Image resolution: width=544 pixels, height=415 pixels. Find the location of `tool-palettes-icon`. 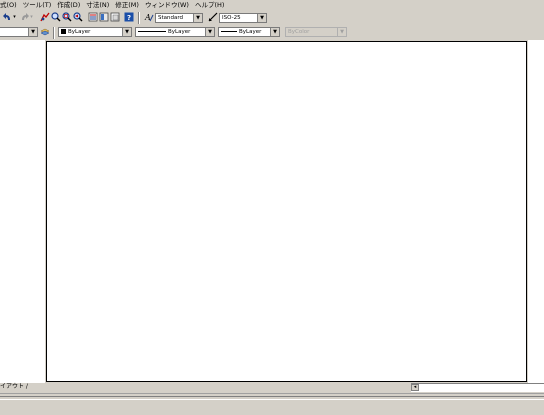

tool-palettes-icon is located at coordinates (115, 17).